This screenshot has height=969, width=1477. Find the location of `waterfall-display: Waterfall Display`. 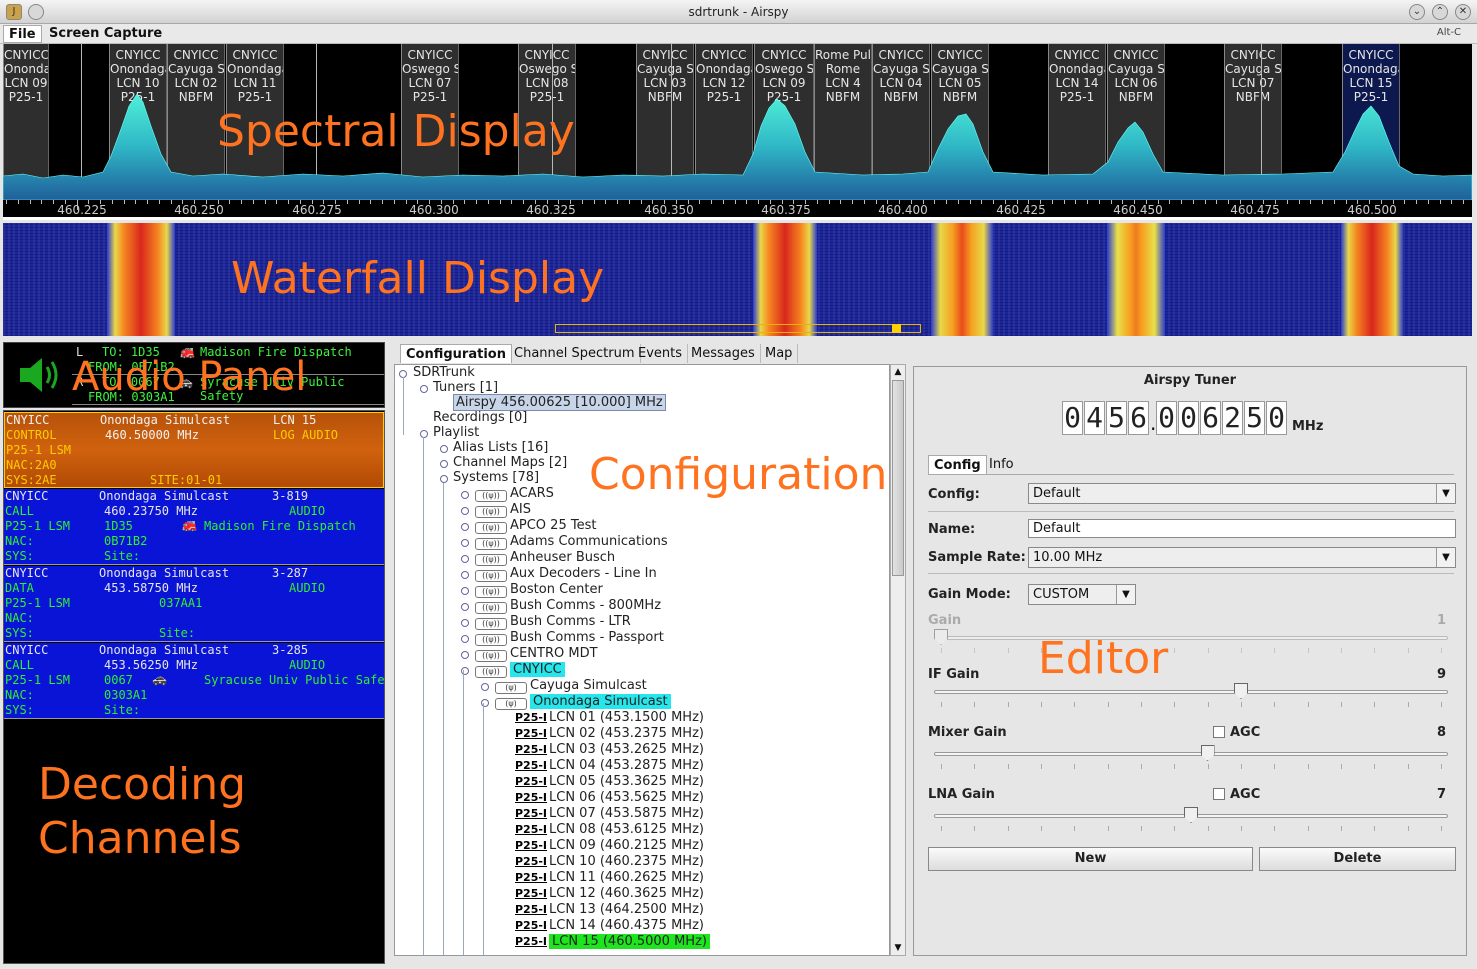

waterfall-display: Waterfall Display is located at coordinates (737, 279).